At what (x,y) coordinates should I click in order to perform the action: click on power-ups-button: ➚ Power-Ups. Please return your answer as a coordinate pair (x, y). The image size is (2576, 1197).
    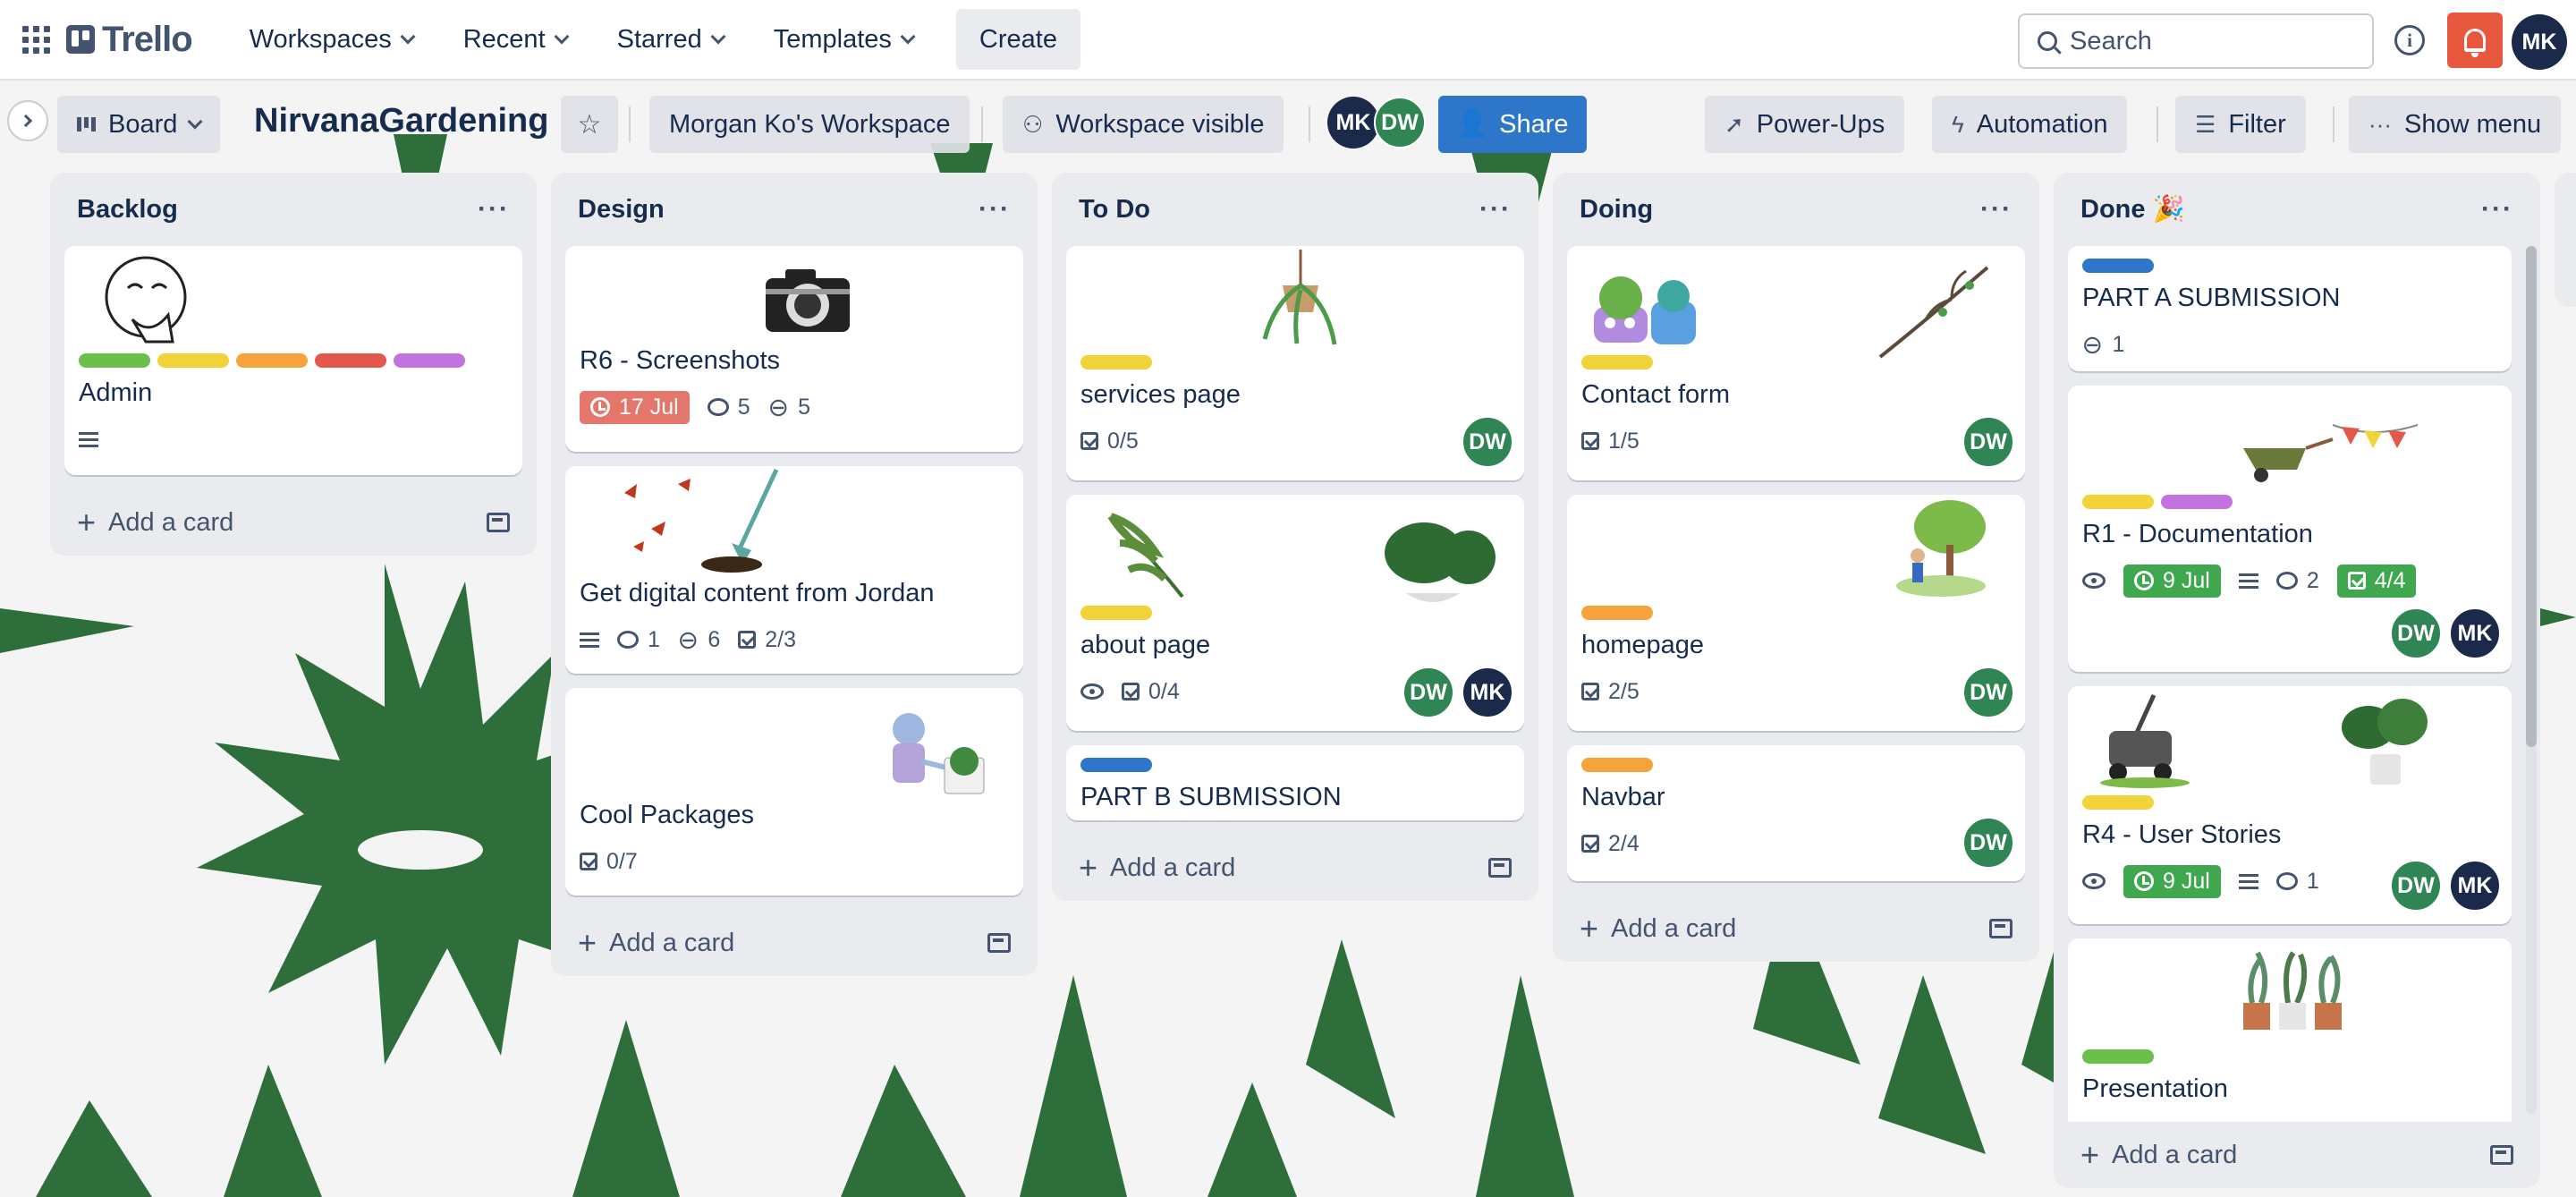
    Looking at the image, I should click on (1805, 125).